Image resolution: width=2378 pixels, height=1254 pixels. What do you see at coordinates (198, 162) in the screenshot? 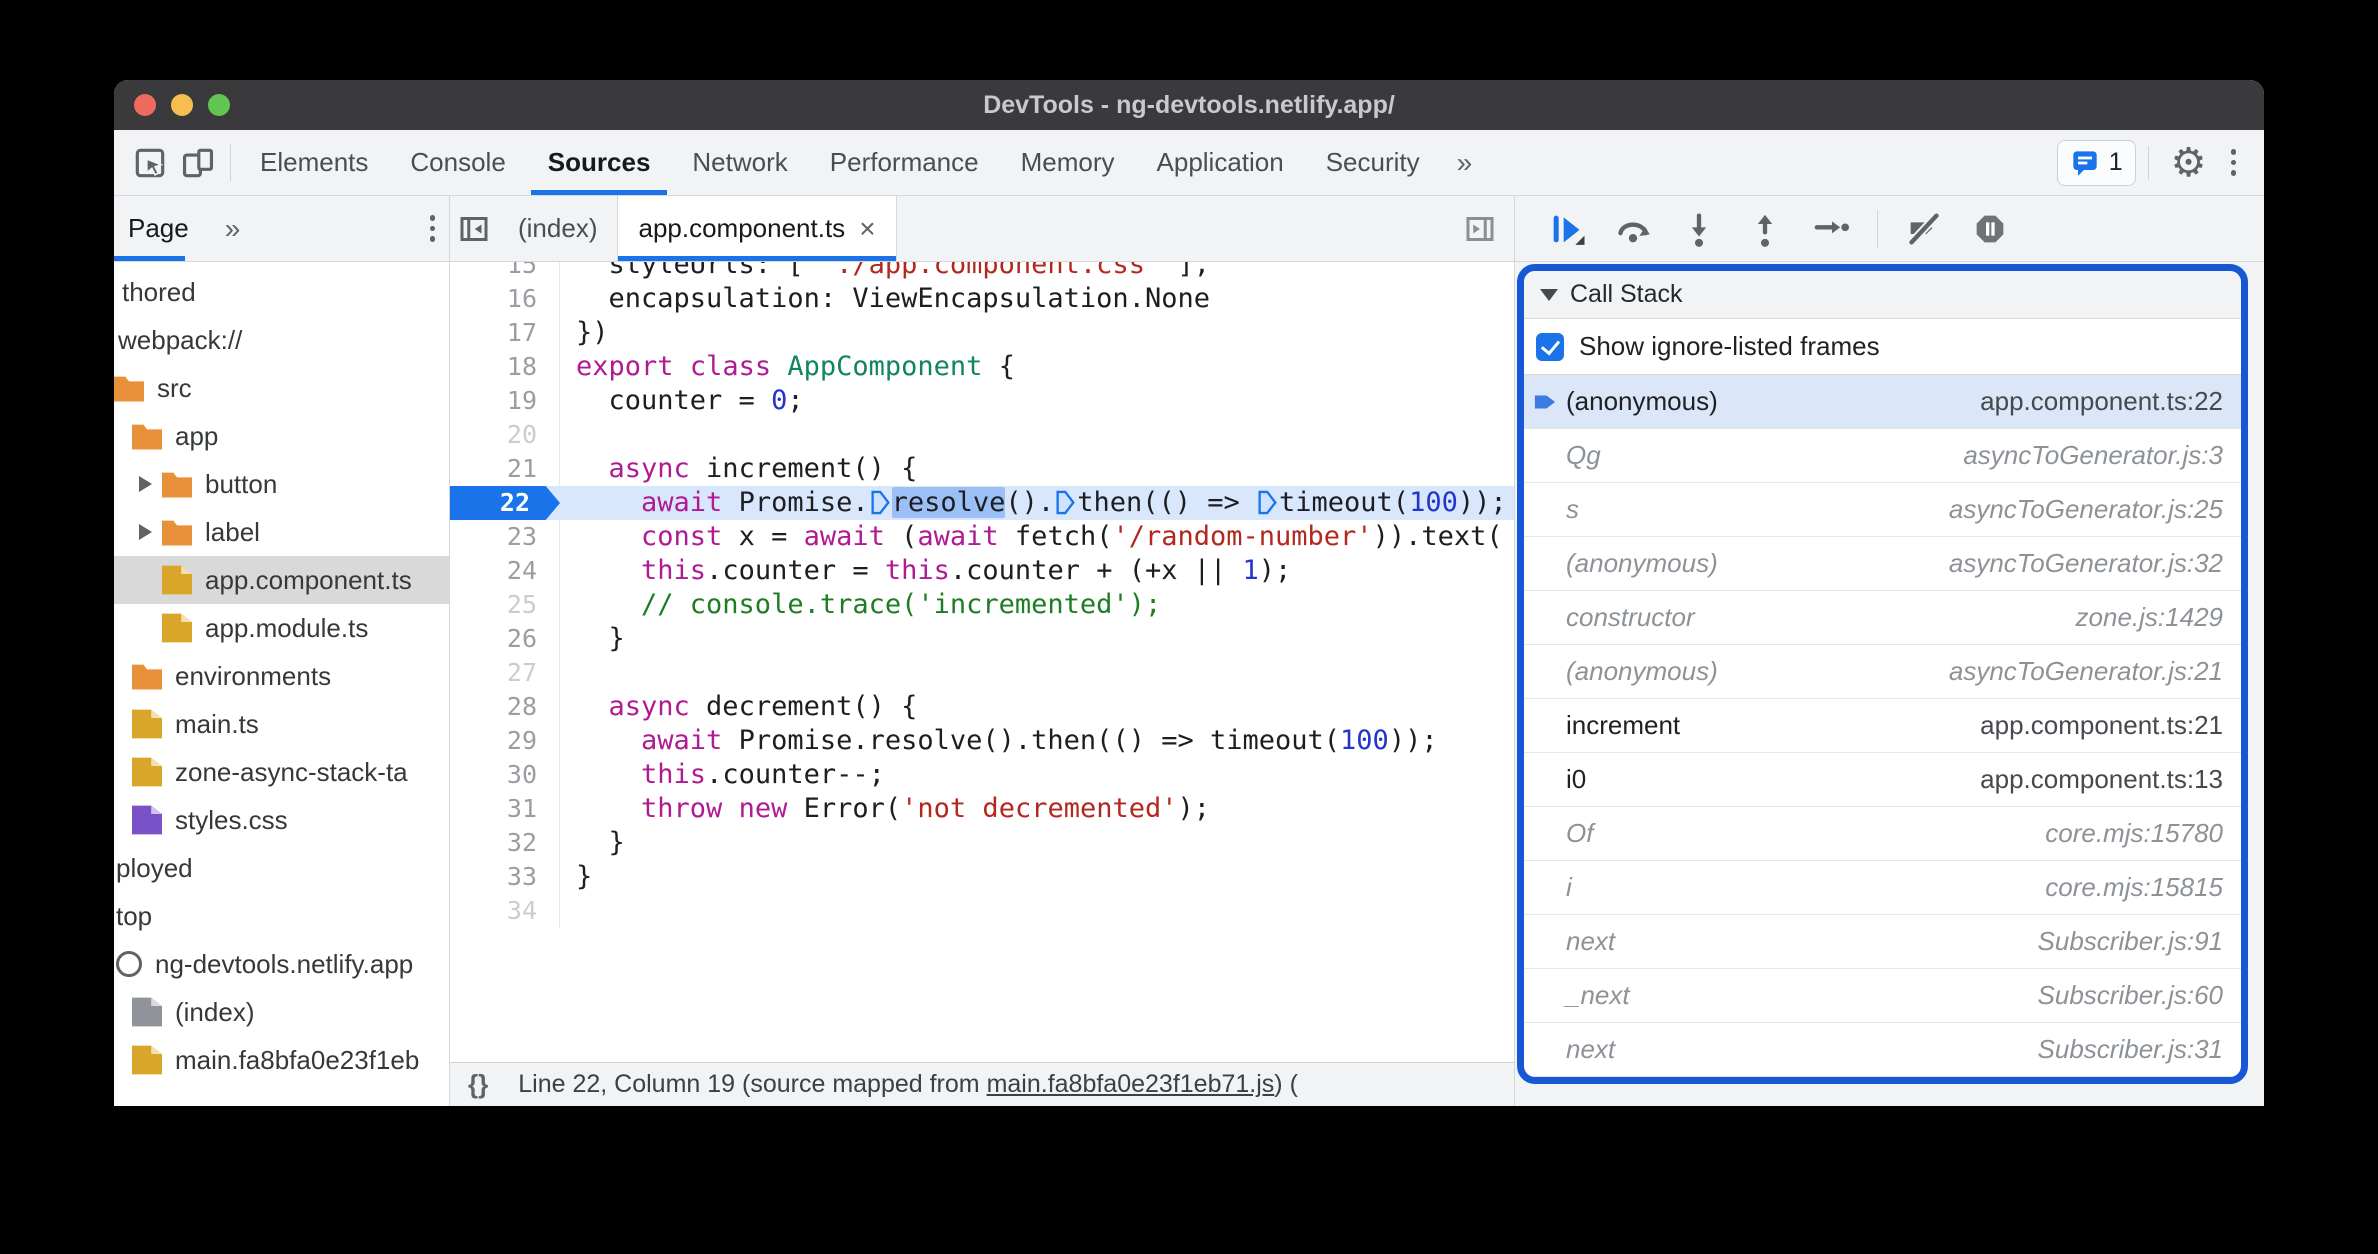
I see `device-toolbar-icon` at bounding box center [198, 162].